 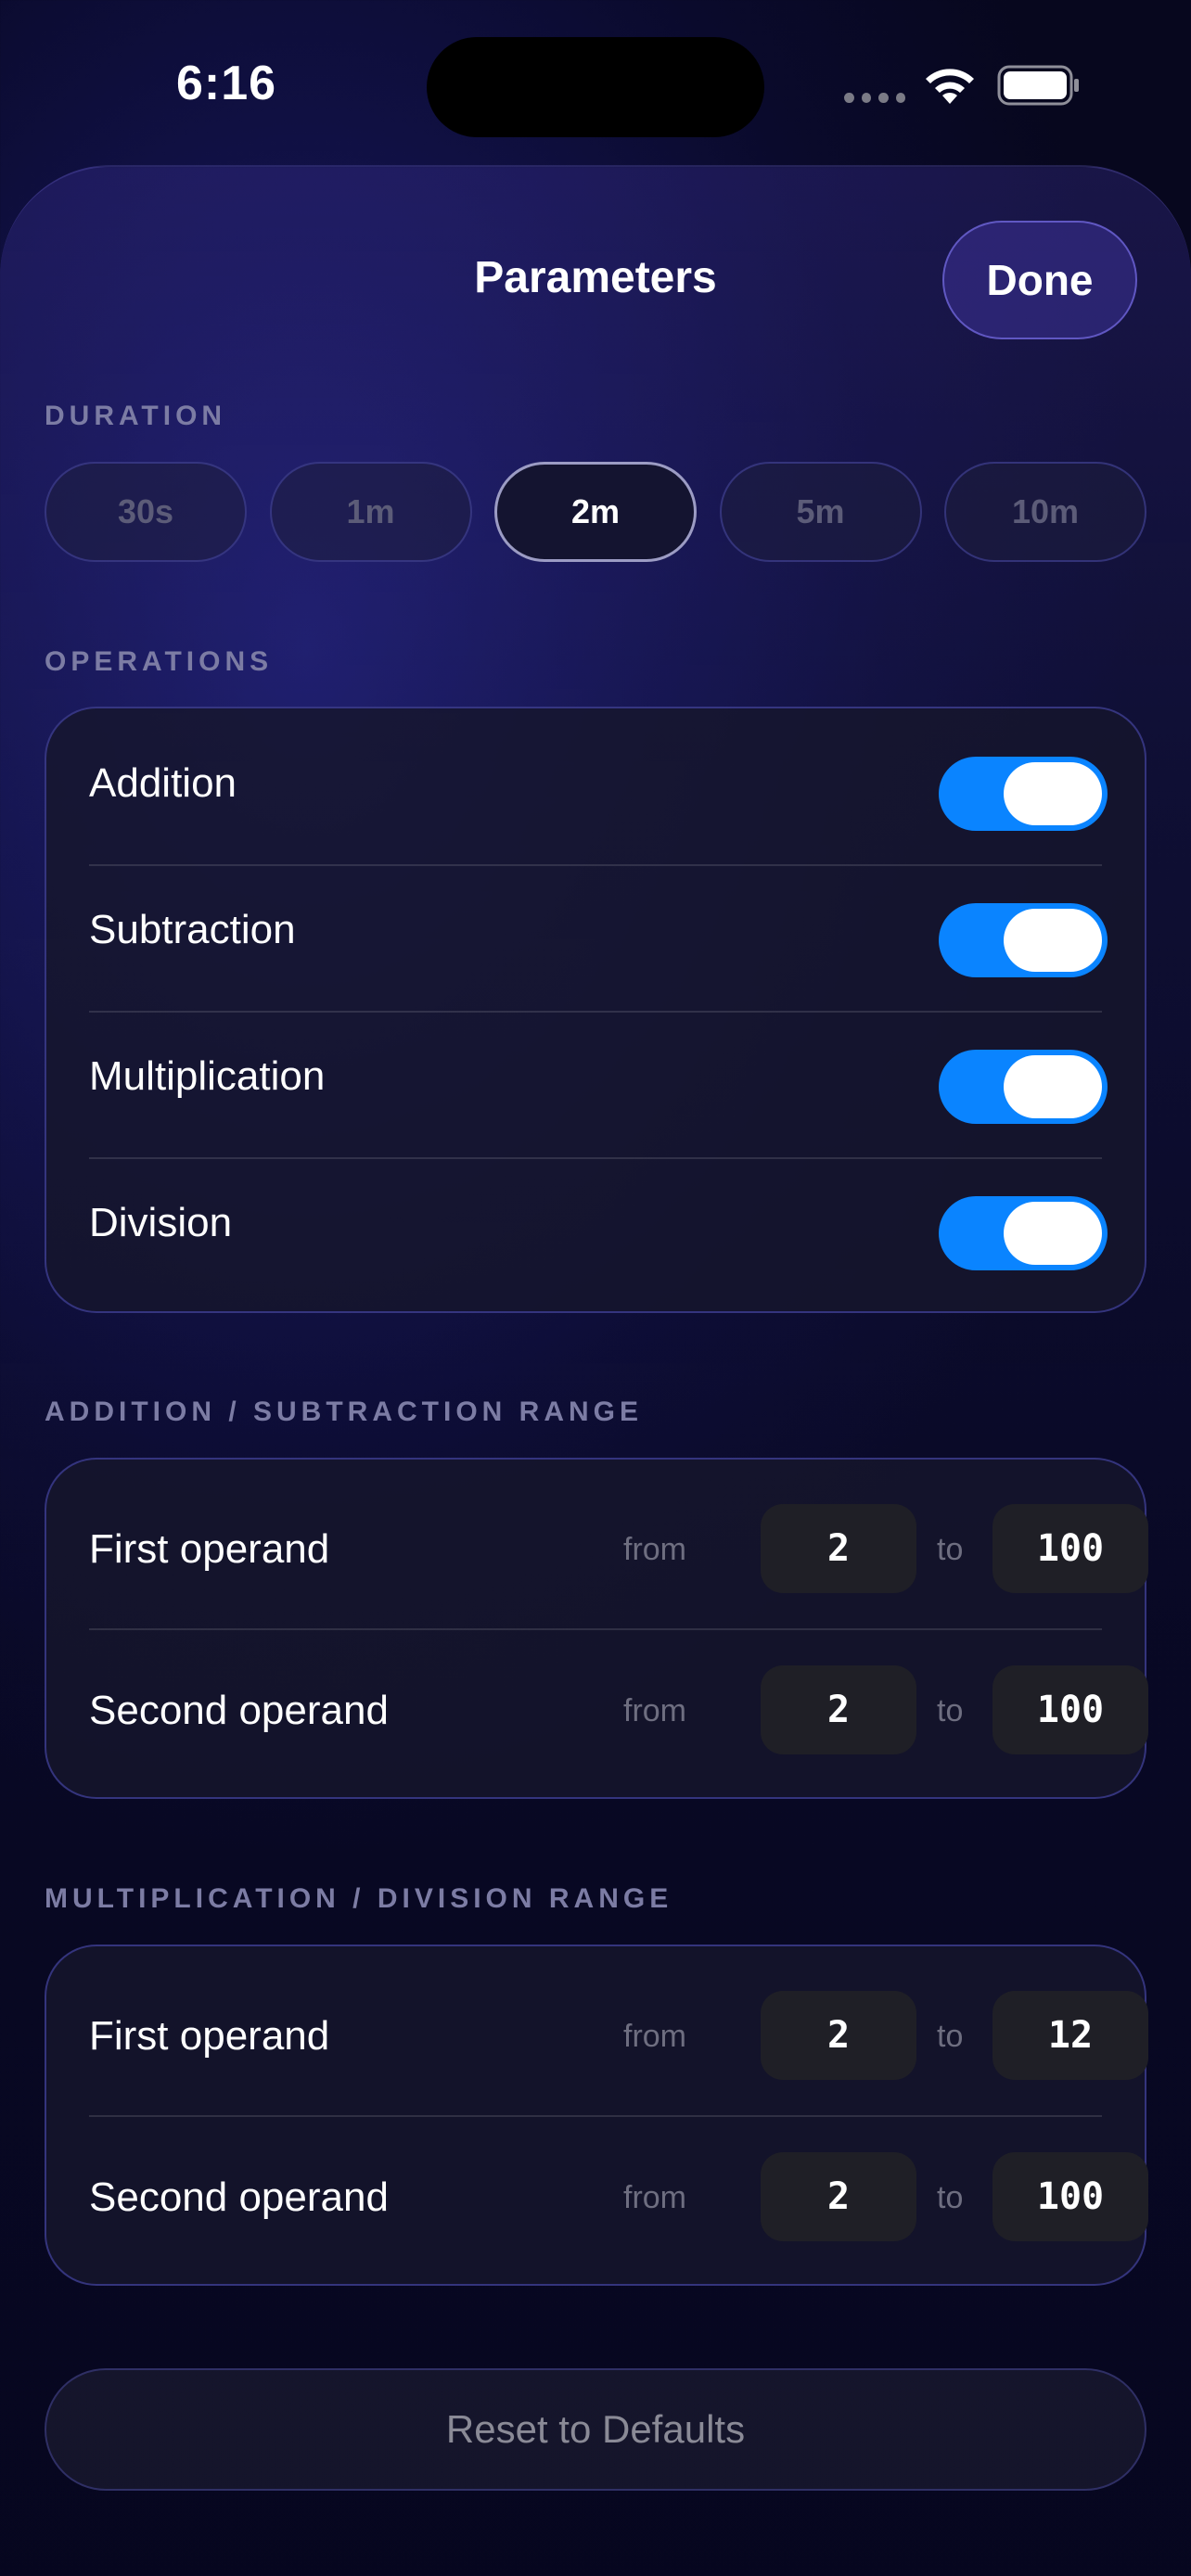 I want to click on multiplication-toggle, so click(x=1023, y=1087).